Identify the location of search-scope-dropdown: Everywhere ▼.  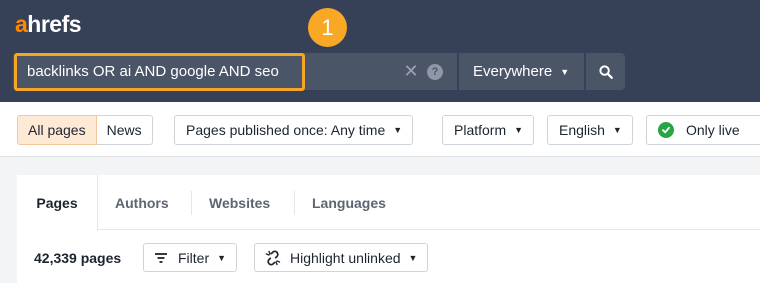
(521, 71).